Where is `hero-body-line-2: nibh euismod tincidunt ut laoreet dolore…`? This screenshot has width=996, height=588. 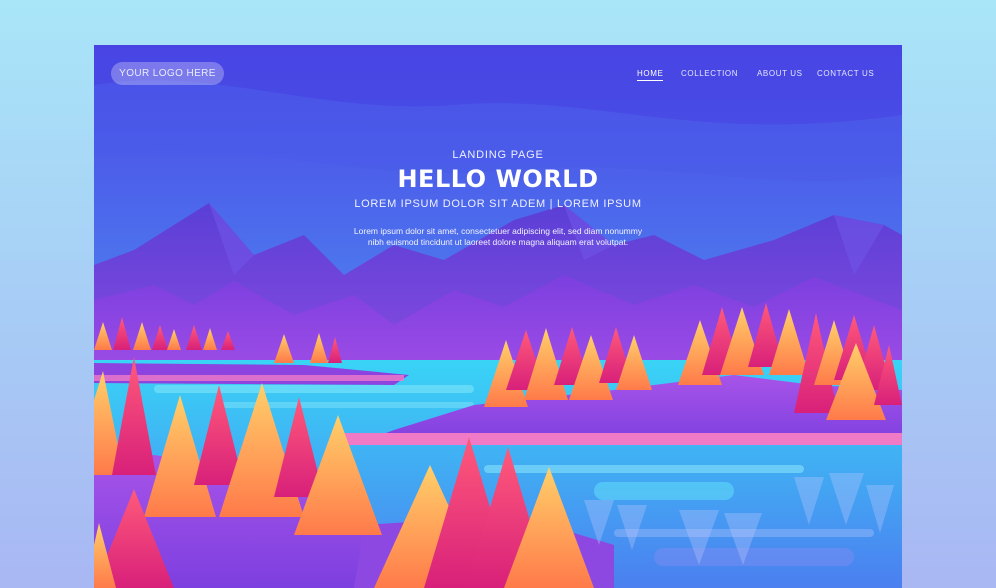 hero-body-line-2: nibh euismod tincidunt ut laoreet dolore… is located at coordinates (498, 242).